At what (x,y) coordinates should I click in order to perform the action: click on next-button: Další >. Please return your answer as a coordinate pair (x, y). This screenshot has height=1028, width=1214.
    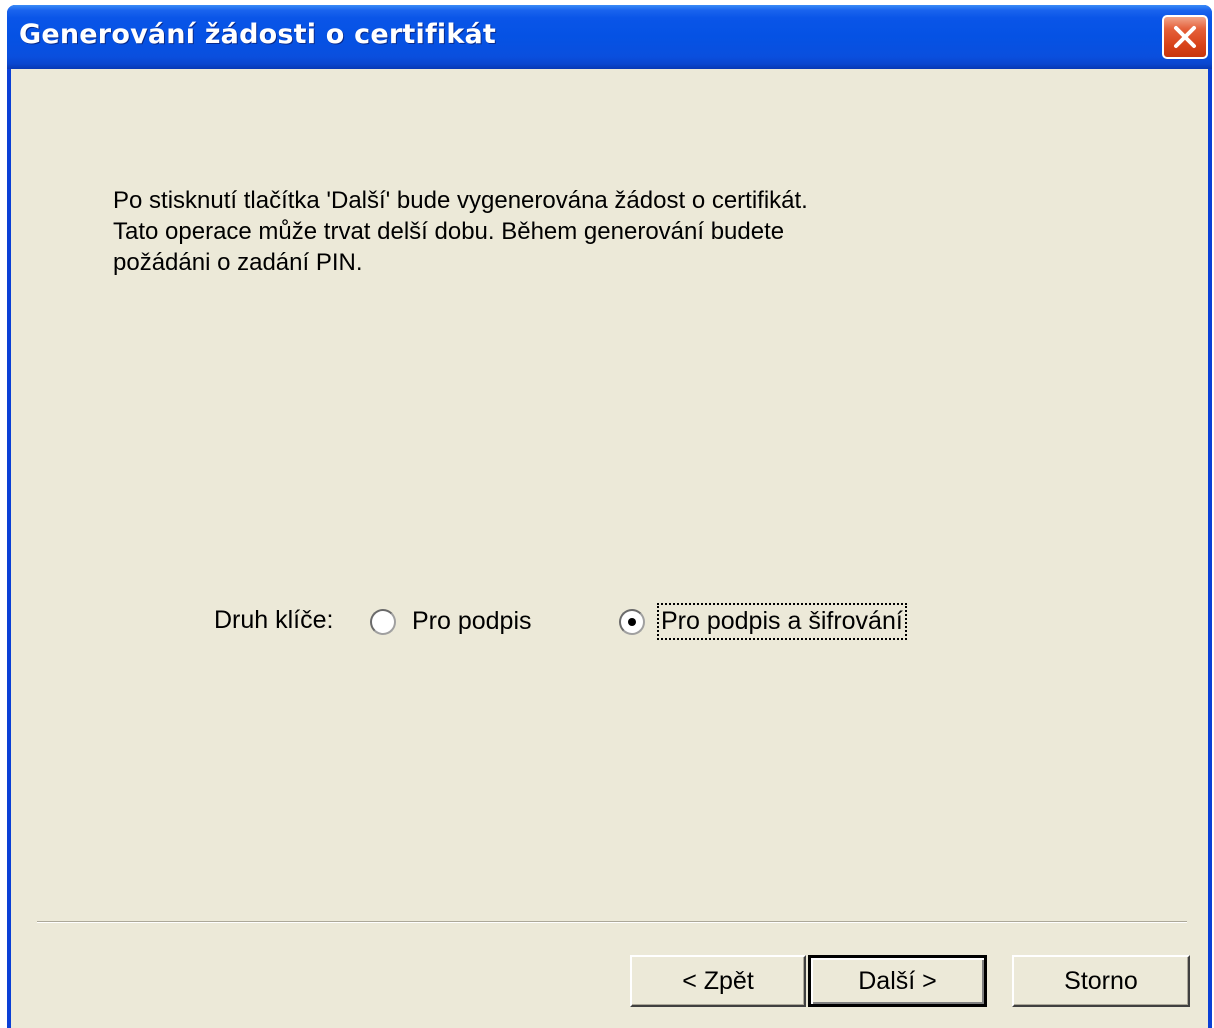
    Looking at the image, I should click on (897, 981).